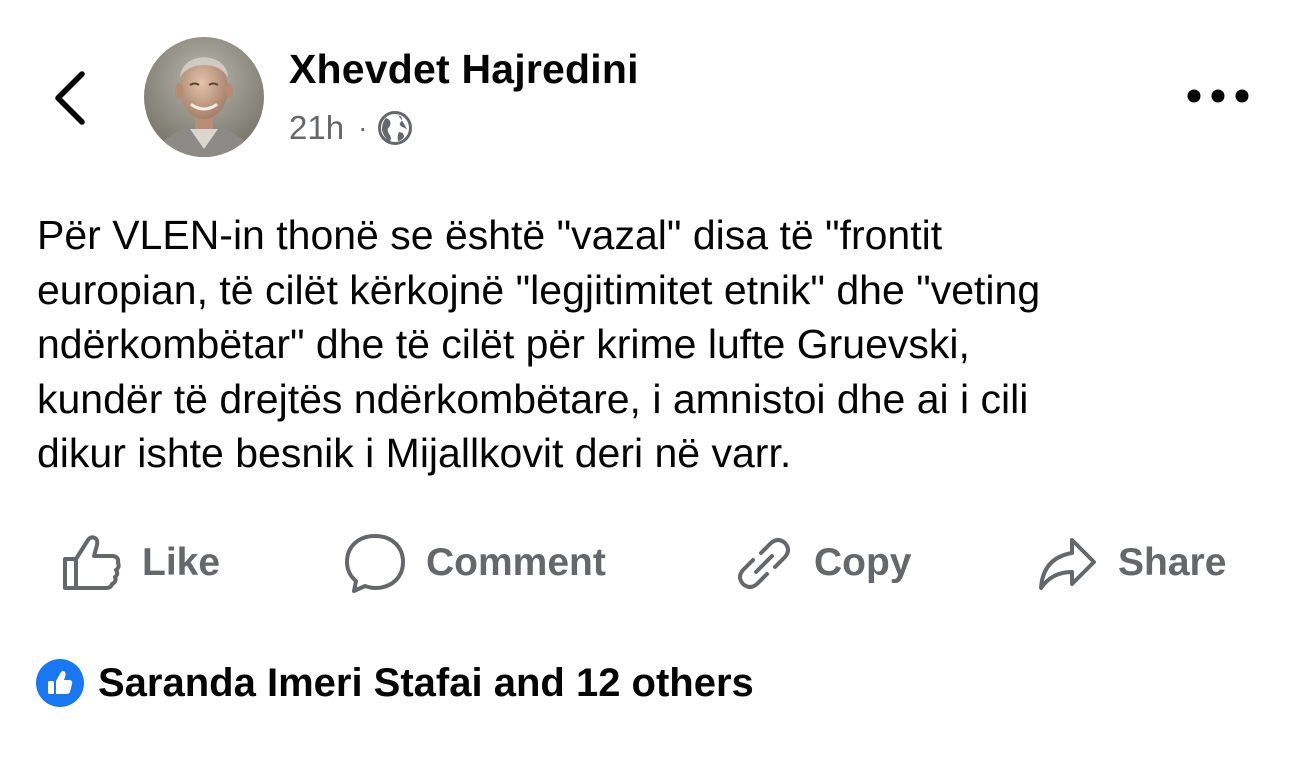 This screenshot has width=1290, height=767. I want to click on chevron-left-icon, so click(70, 98).